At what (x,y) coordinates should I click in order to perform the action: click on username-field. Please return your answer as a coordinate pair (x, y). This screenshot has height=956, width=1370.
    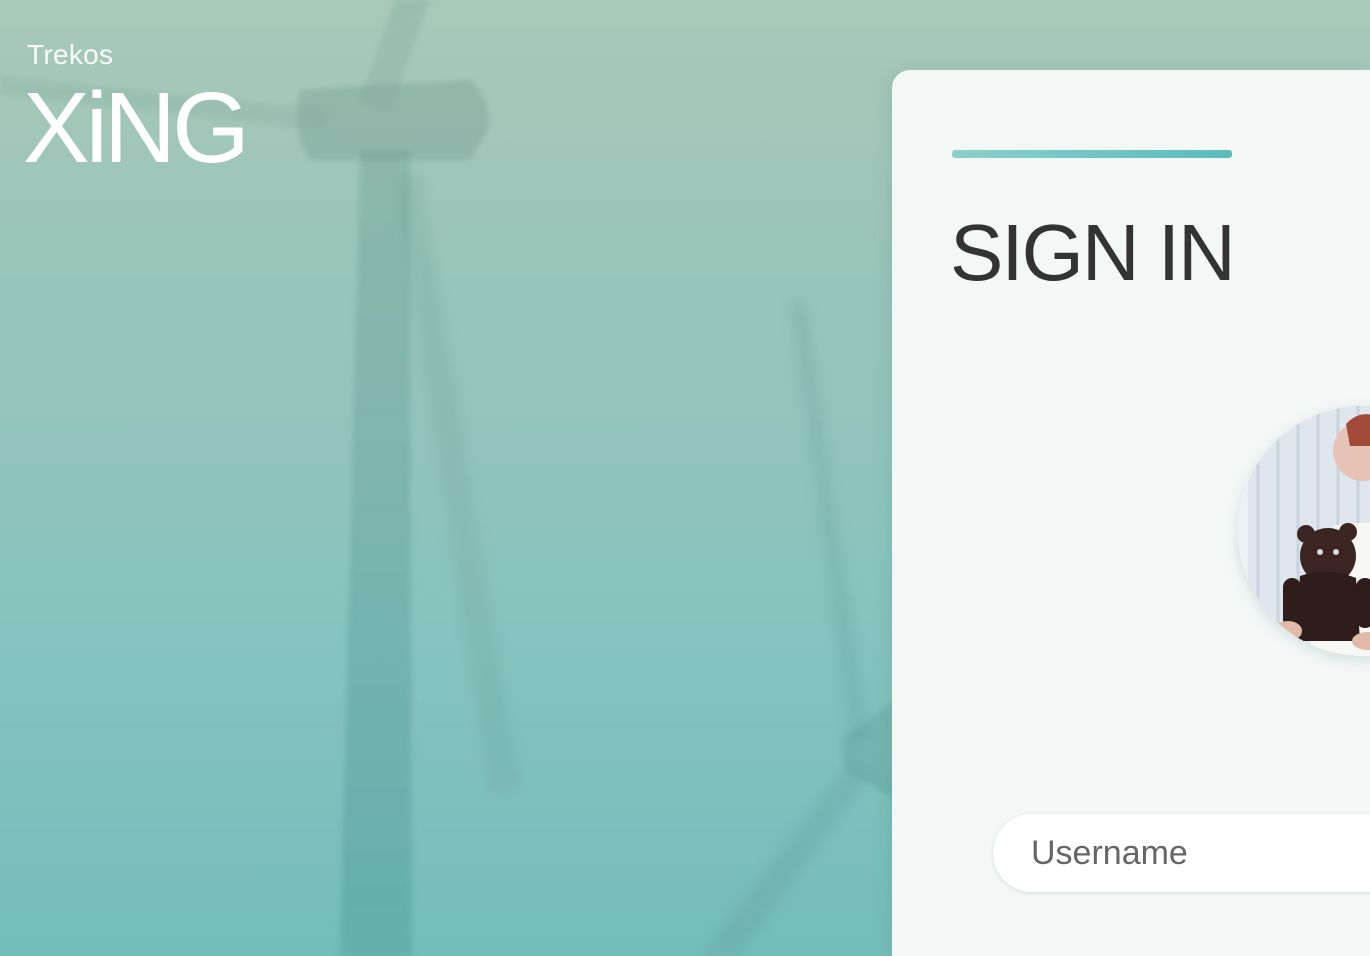
    Looking at the image, I should click on (1181, 853).